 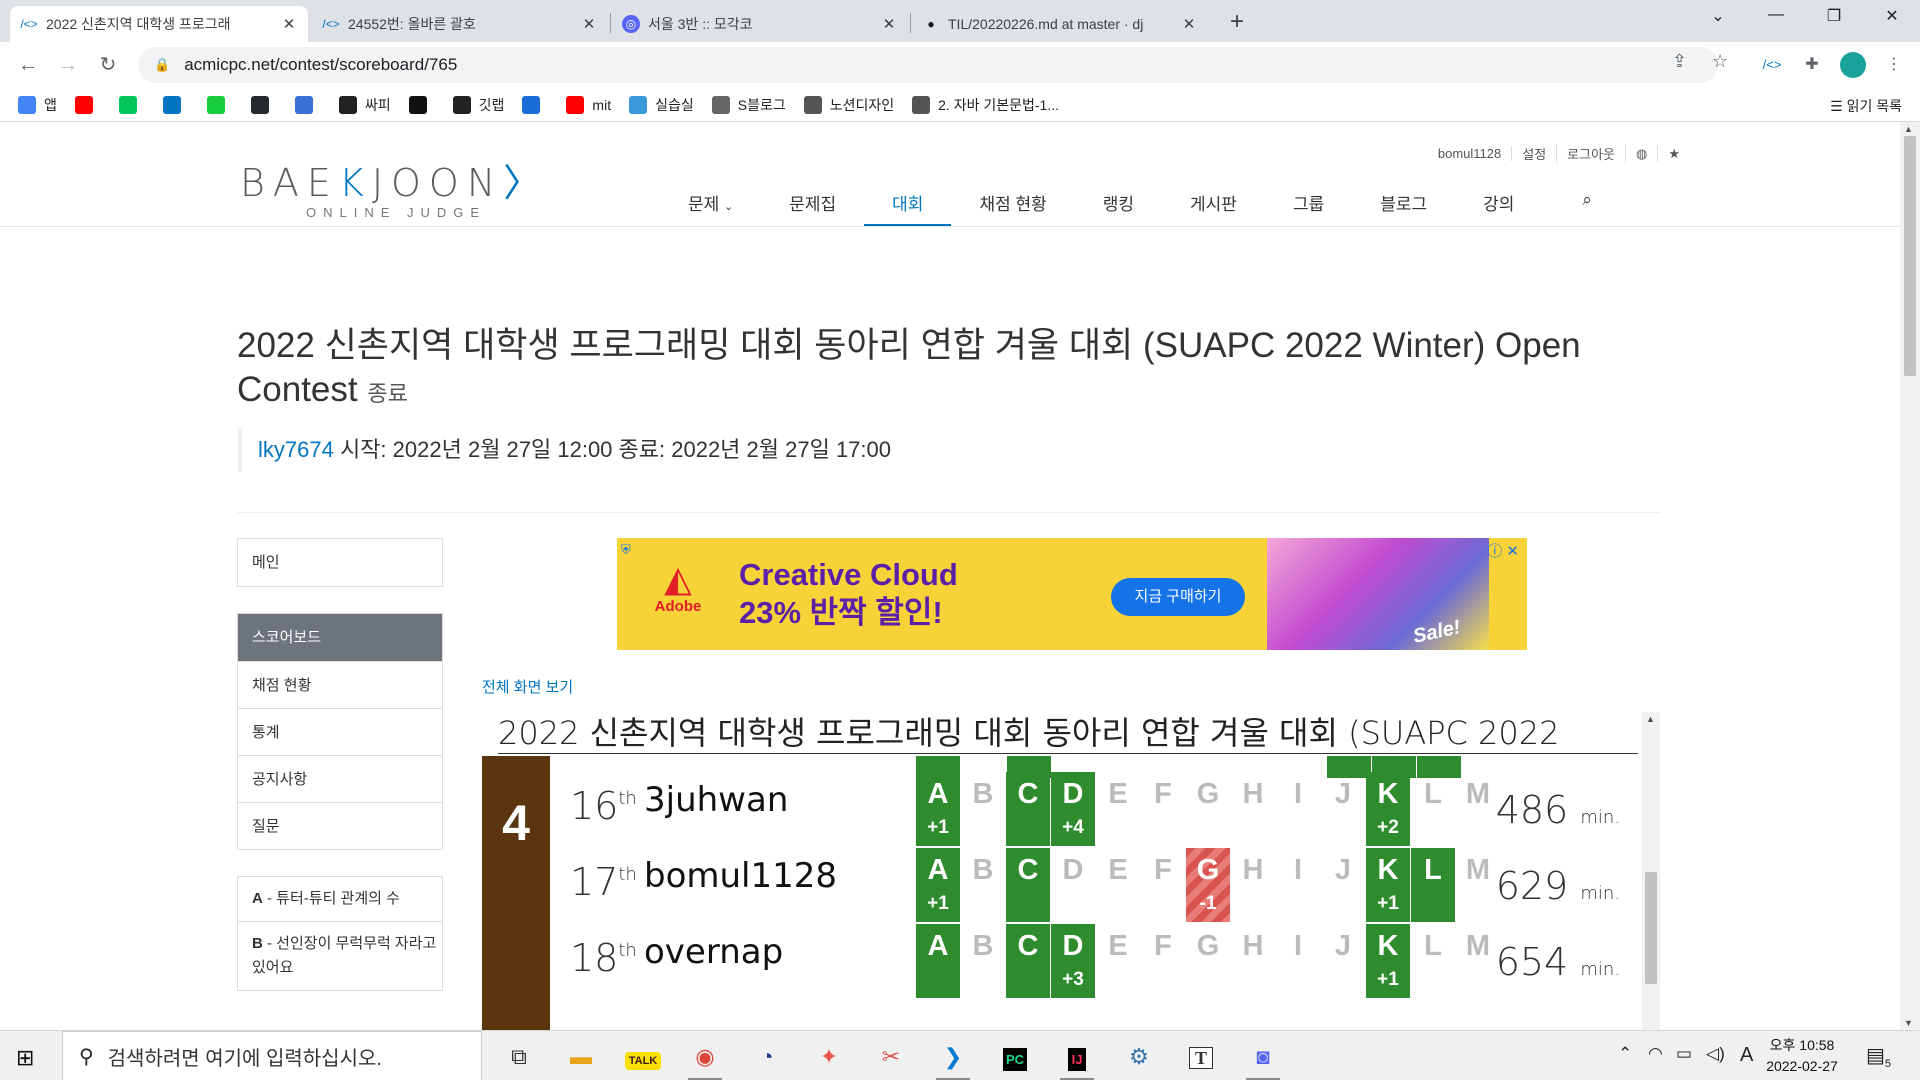 I want to click on battery-icon: ▭, so click(x=1684, y=1054).